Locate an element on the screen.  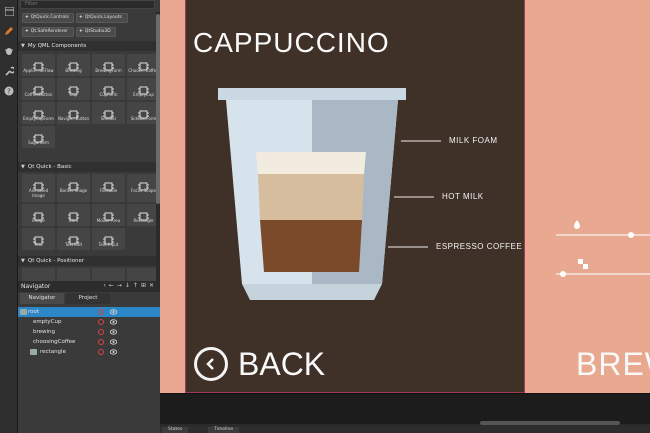
import-label: QtStudio3D is located at coordinates (97, 31).